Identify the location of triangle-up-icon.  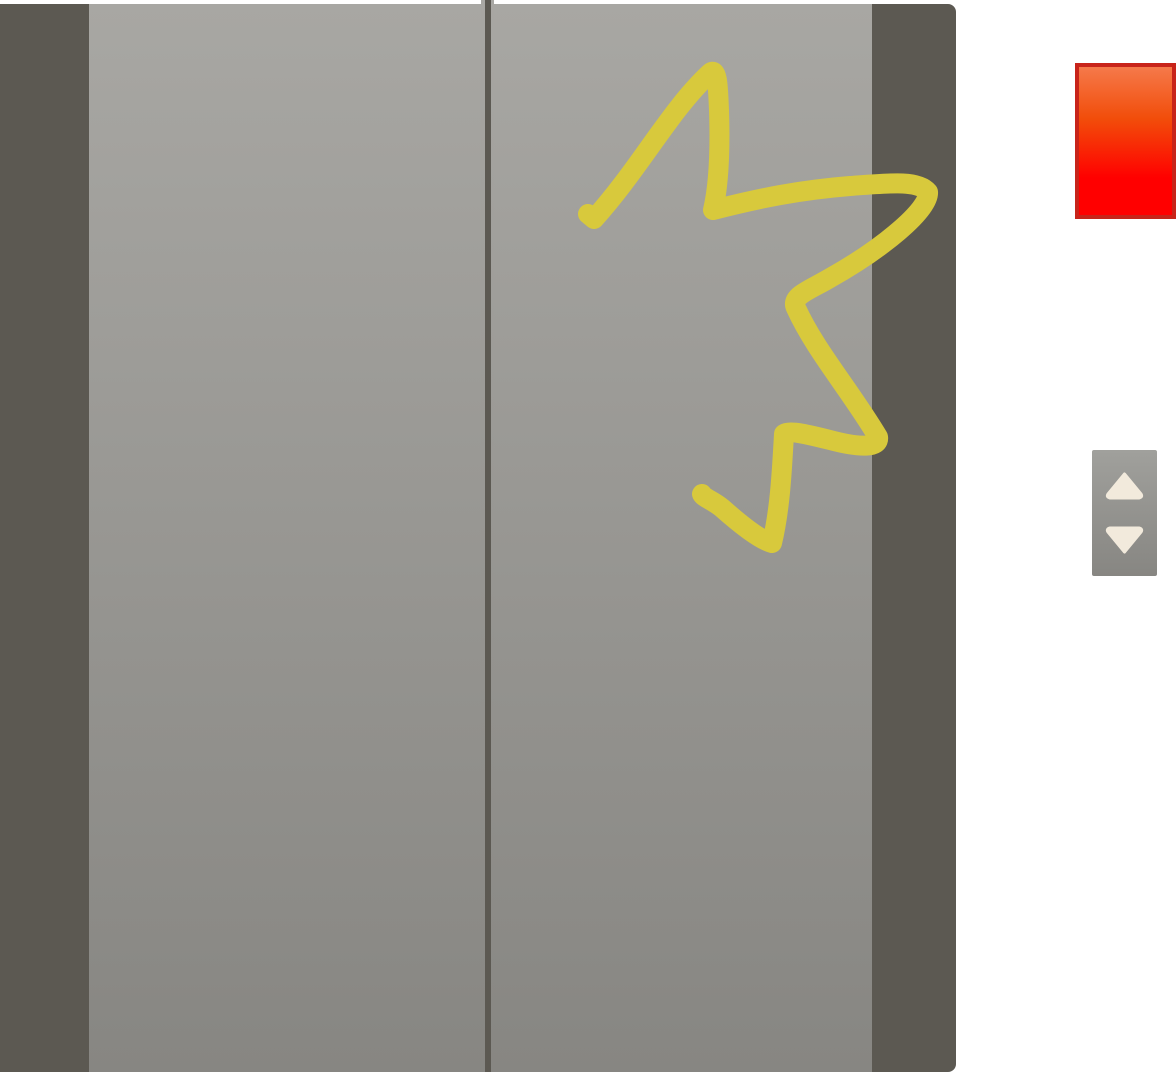
(1124, 486).